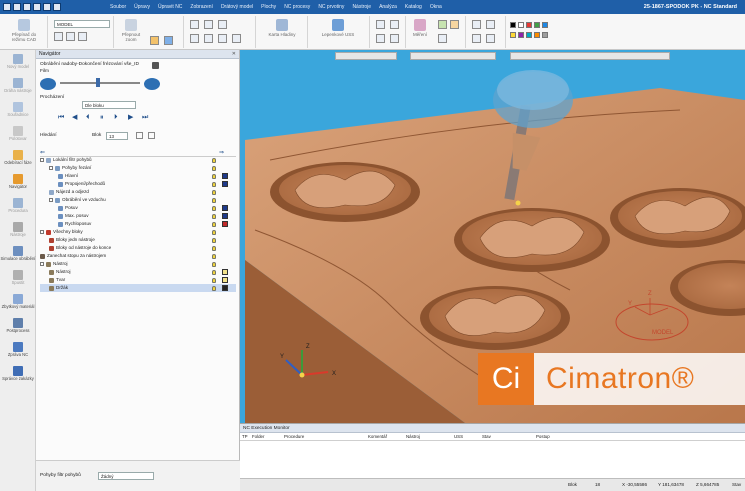 The width and height of the screenshot is (745, 491). I want to click on zoom-all-icon, so click(490, 24).